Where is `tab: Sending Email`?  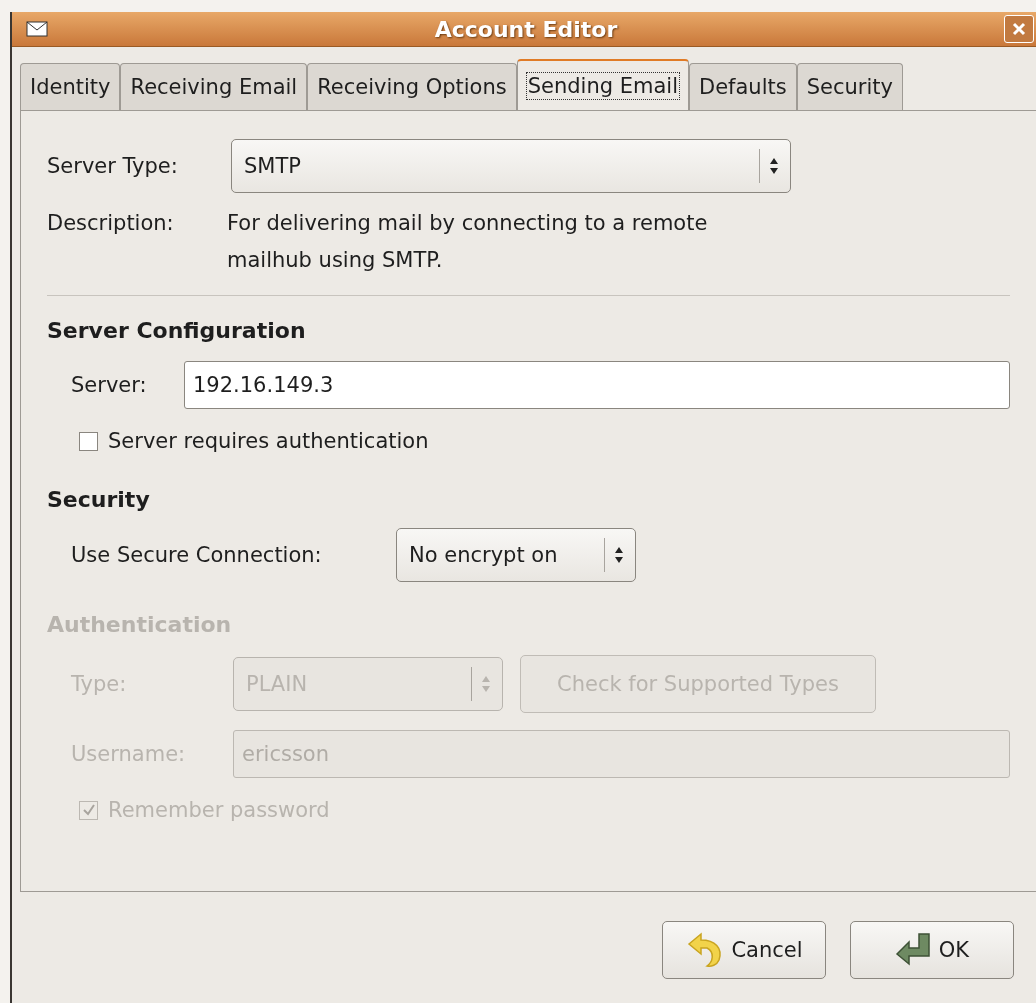
tab: Sending Email is located at coordinates (602, 85).